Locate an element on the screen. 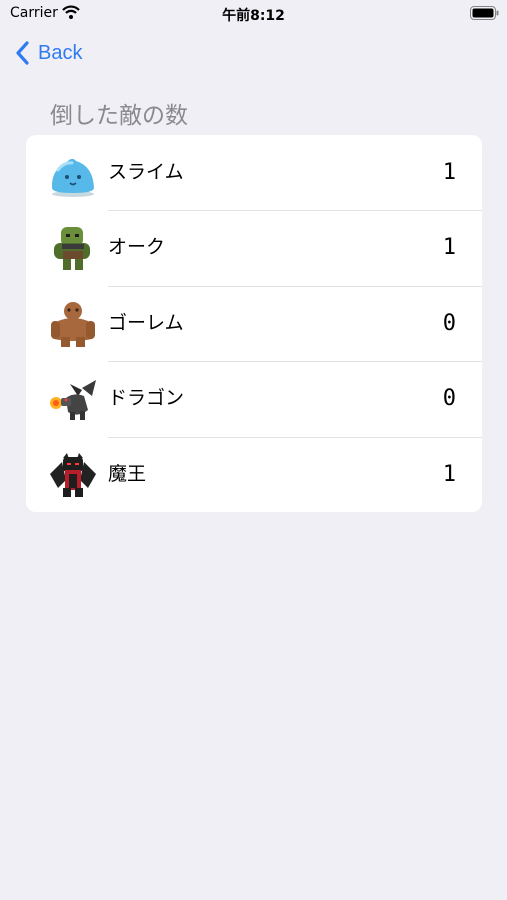 The height and width of the screenshot is (900, 507). demon-king-icon is located at coordinates (73, 474).